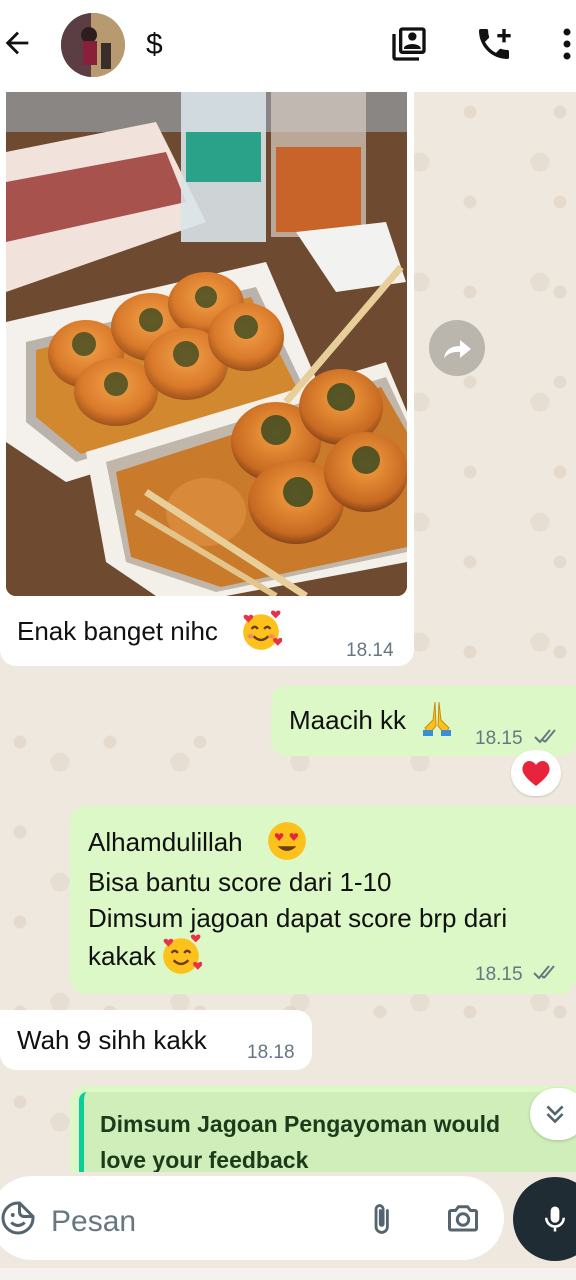 The width and height of the screenshot is (576, 1280). What do you see at coordinates (94, 1221) in the screenshot?
I see `message-input-placeholder: Pesan` at bounding box center [94, 1221].